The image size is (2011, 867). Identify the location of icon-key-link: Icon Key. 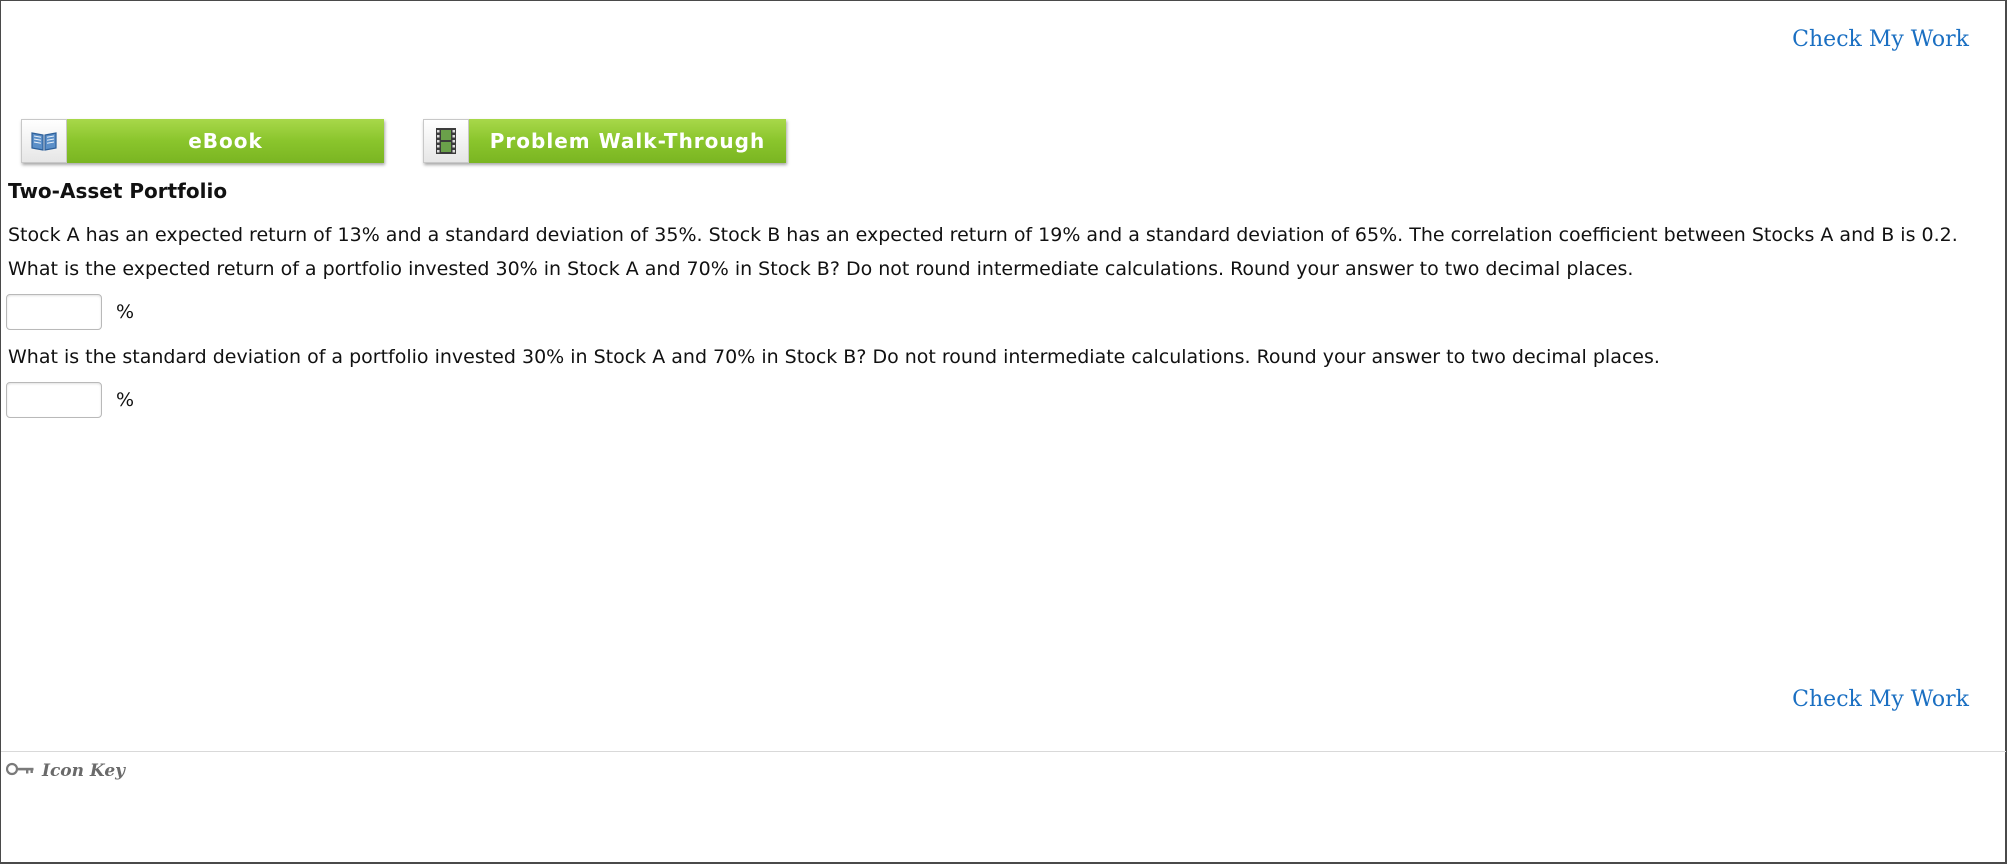
(65, 771).